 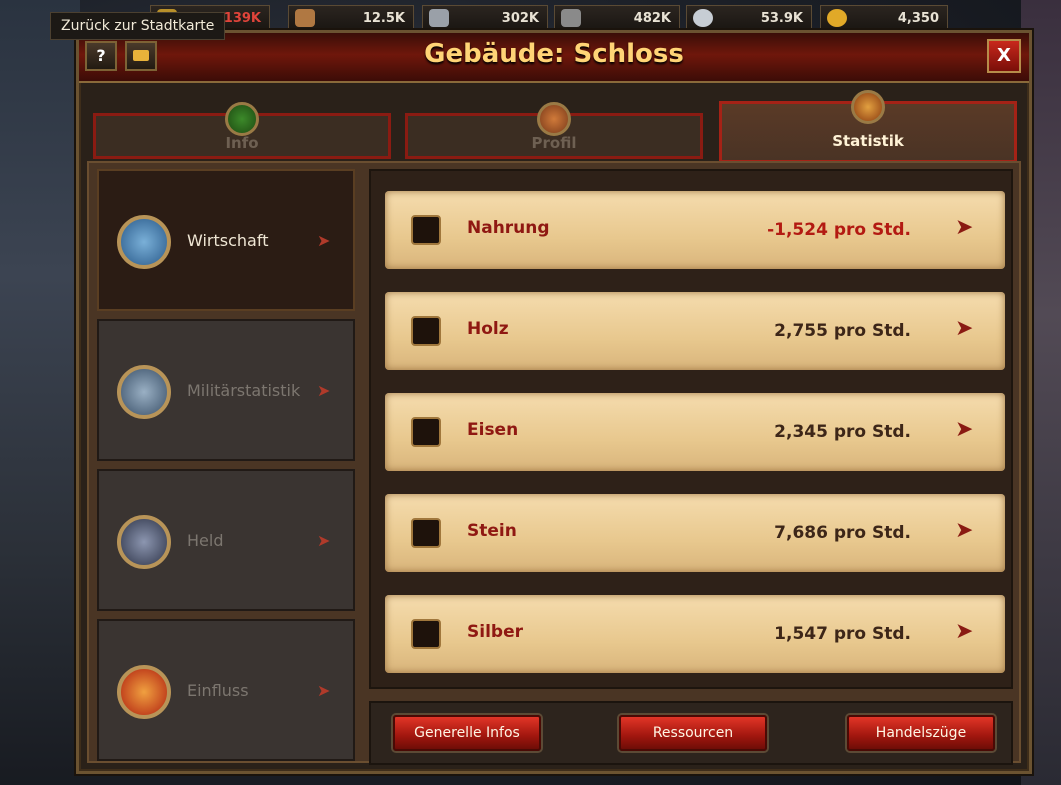 I want to click on military-icon, so click(x=144, y=392).